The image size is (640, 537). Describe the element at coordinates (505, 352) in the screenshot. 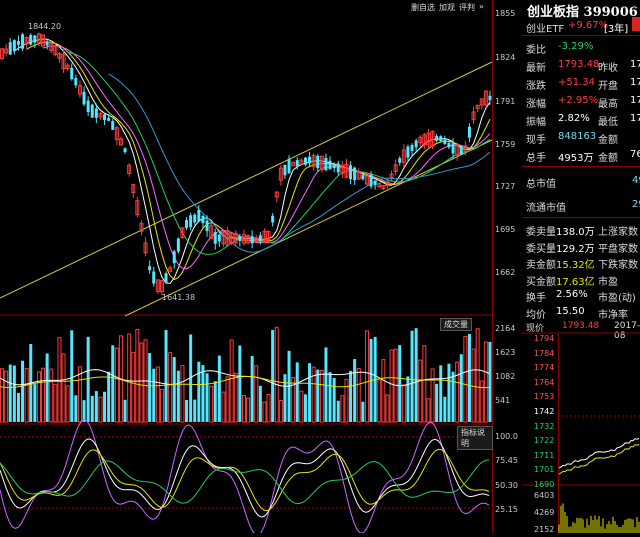

I see `volume-tick: 1623` at that location.